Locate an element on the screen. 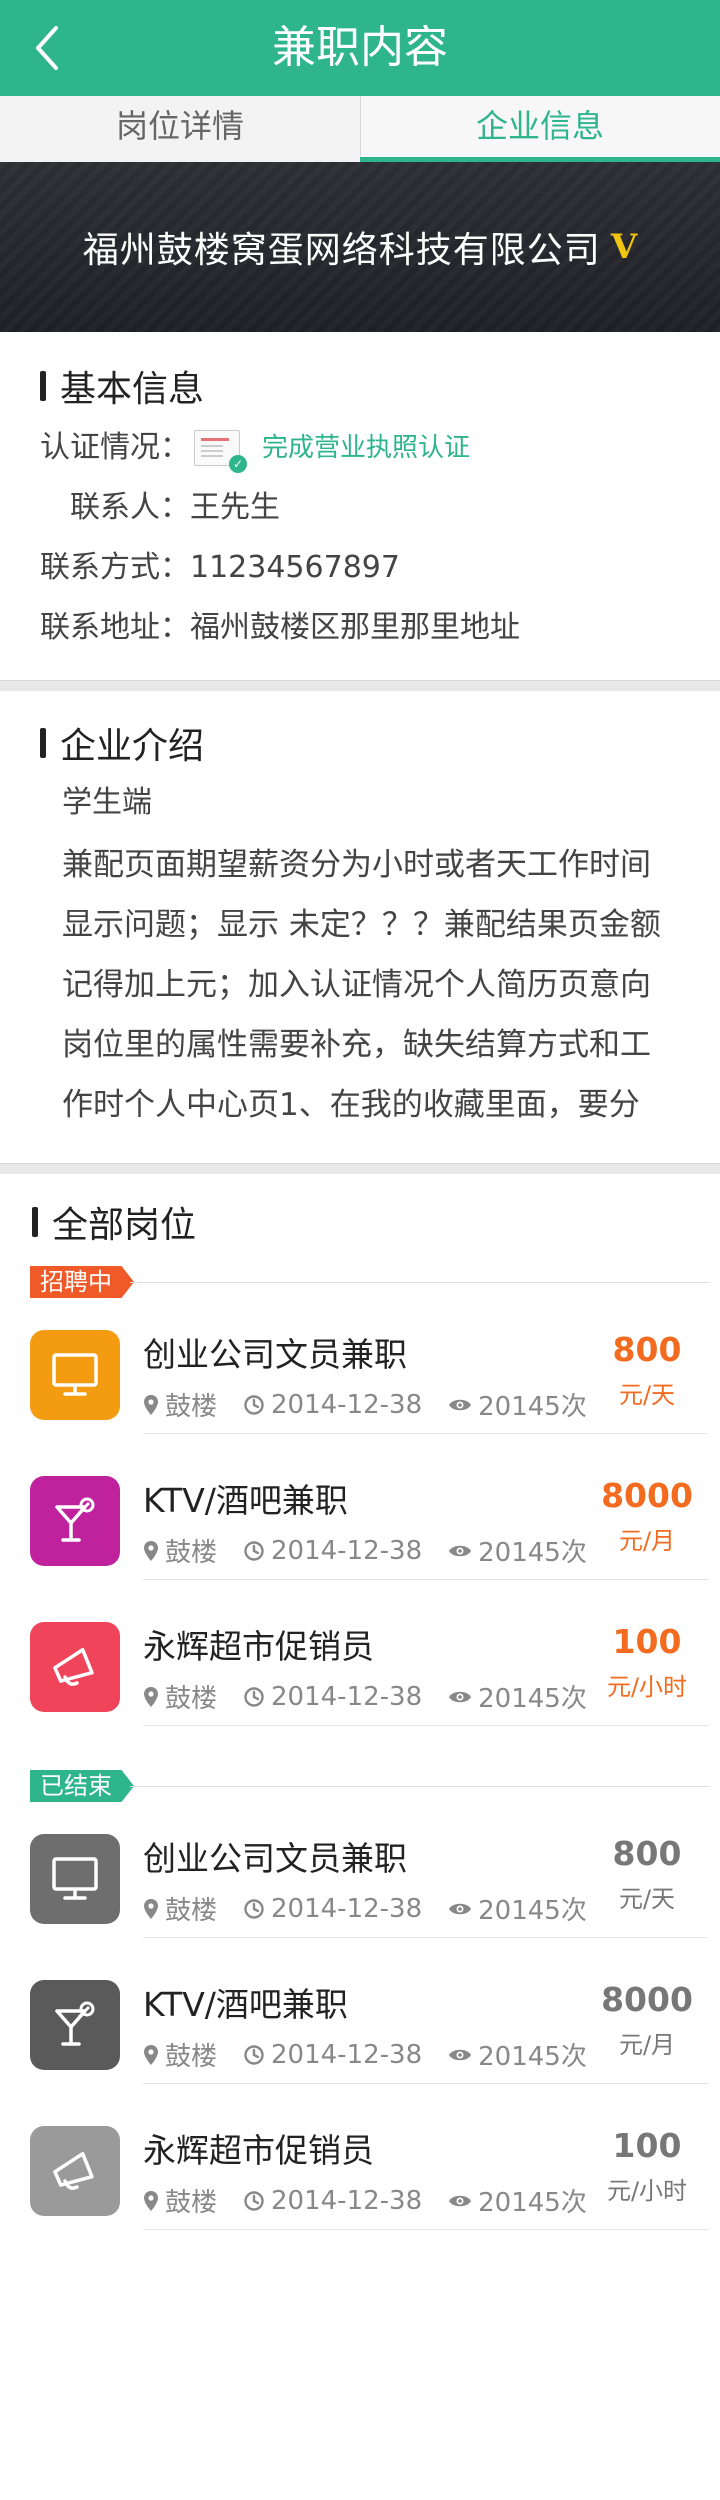 The height and width of the screenshot is (2500, 720). section-title: 全部岗位 is located at coordinates (360, 1222).